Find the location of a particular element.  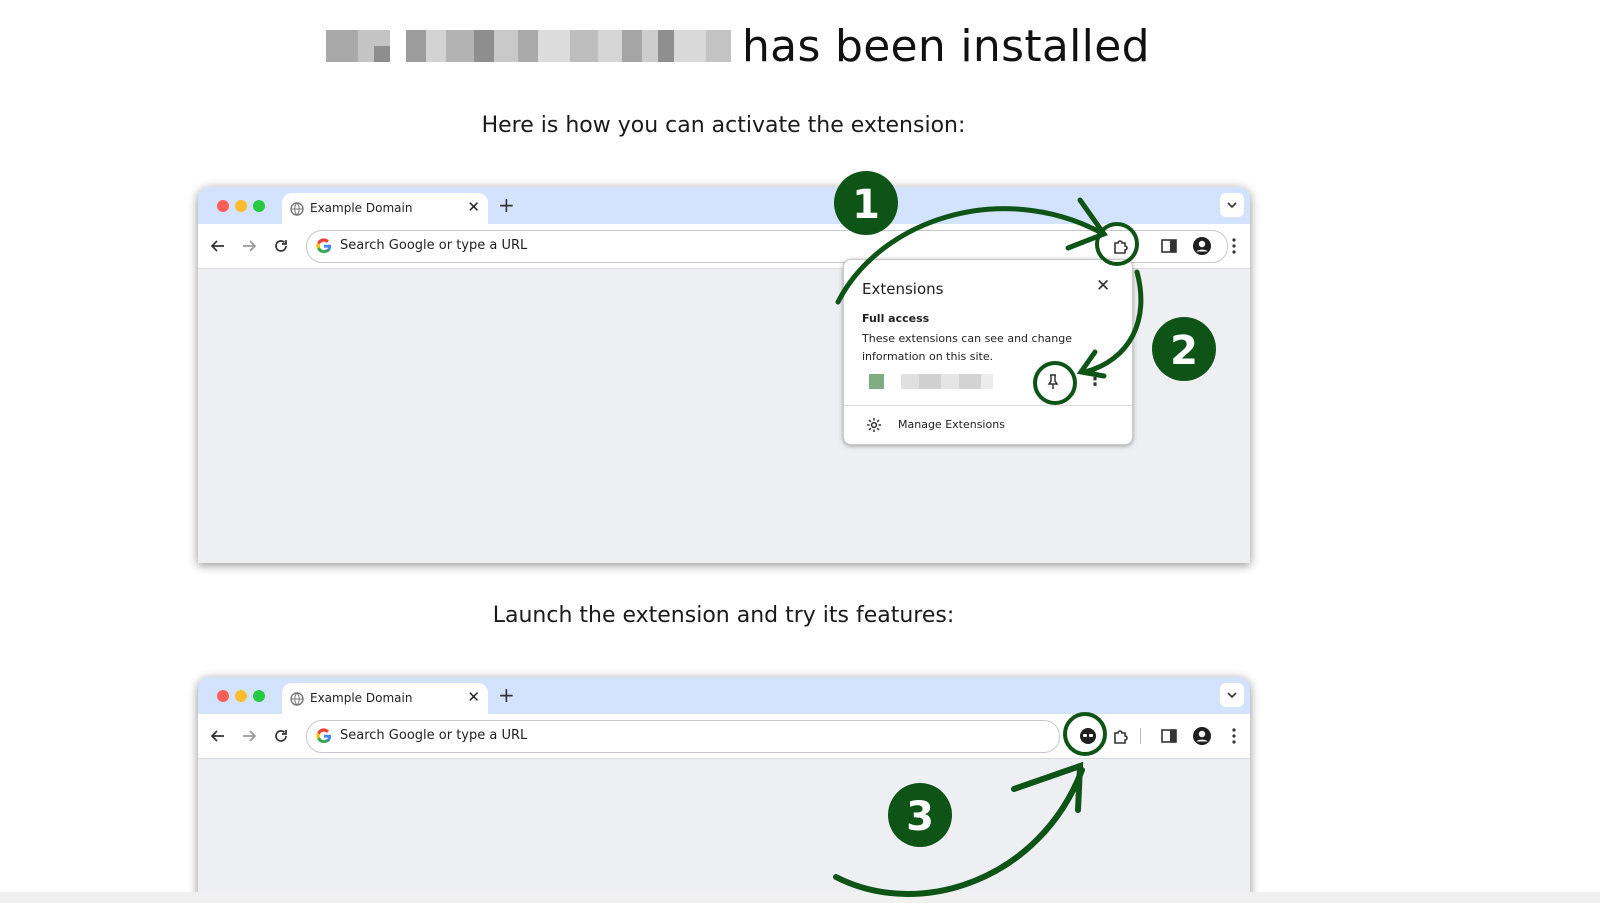

extension-more-icon: ⋮ is located at coordinates (1095, 379).